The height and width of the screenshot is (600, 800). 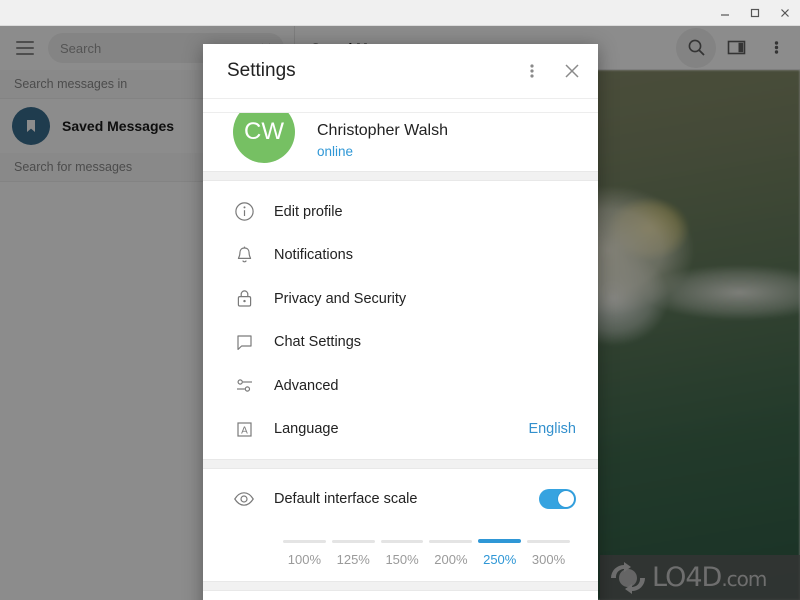 I want to click on window-close-button, so click(x=785, y=12).